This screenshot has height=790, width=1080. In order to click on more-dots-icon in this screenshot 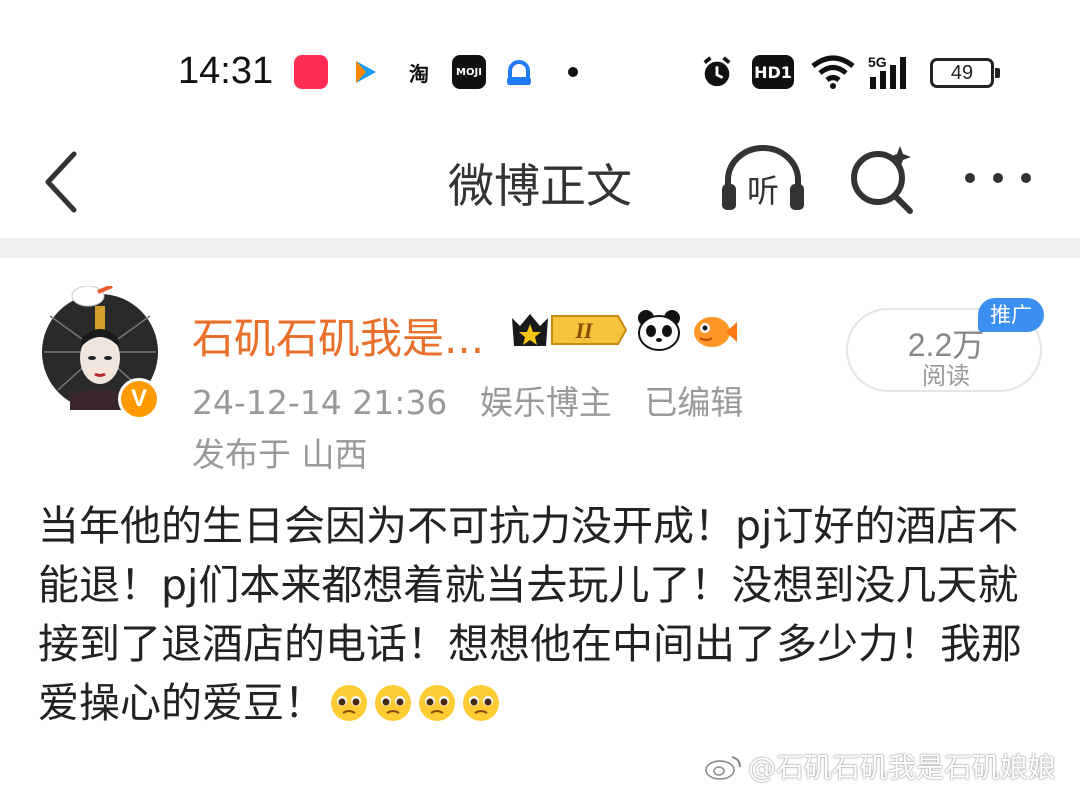, I will do `click(998, 178)`.